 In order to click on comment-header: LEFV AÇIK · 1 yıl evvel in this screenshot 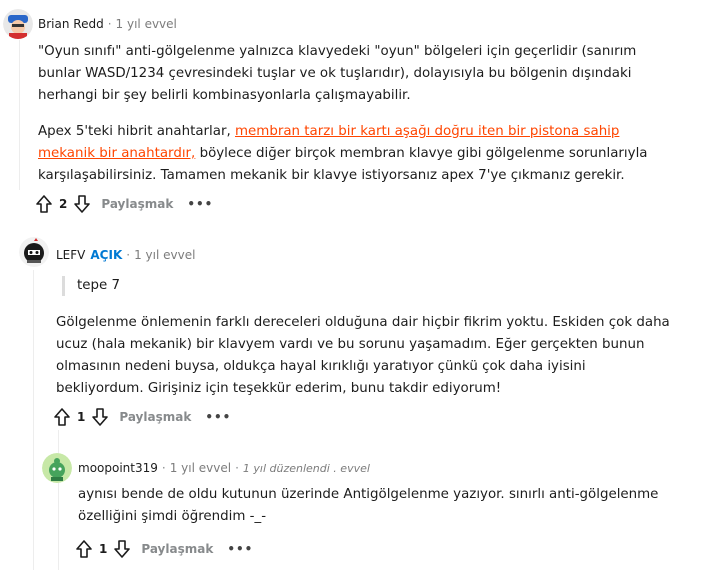, I will do `click(125, 255)`.